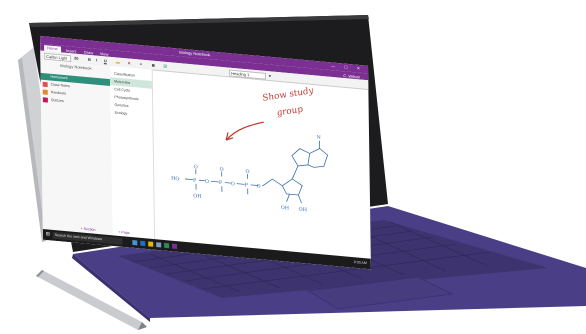 Image resolution: width=586 pixels, height=334 pixels. Describe the element at coordinates (129, 62) in the screenshot. I see `font-color-icon: A` at that location.